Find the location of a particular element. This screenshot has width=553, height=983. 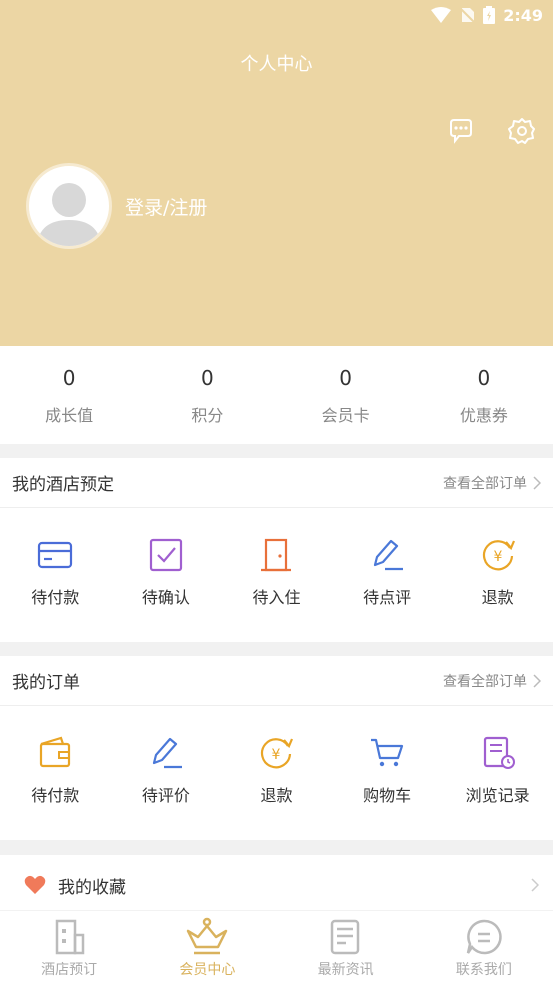

grid-label: 待确认 is located at coordinates (165, 597).